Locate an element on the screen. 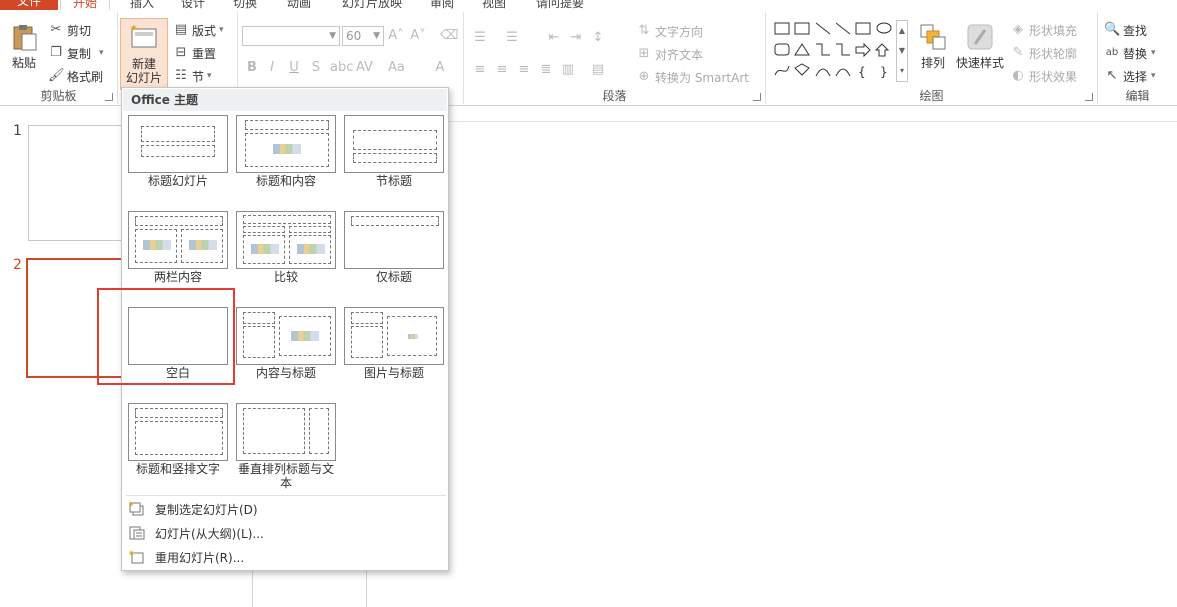 The image size is (1177, 607). font-color-icon: A is located at coordinates (440, 67).